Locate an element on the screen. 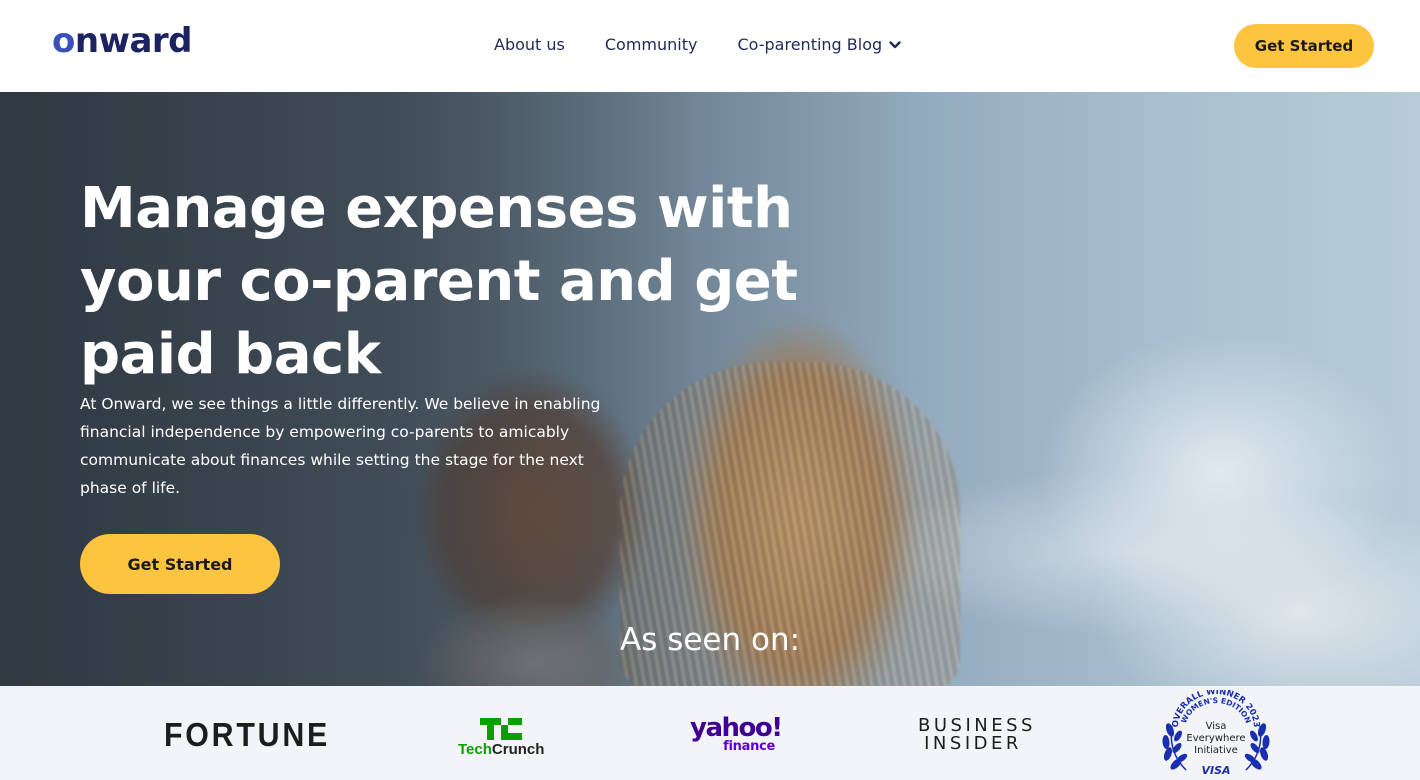 This screenshot has height=780, width=1420. nav-community-label: Community is located at coordinates (651, 44).